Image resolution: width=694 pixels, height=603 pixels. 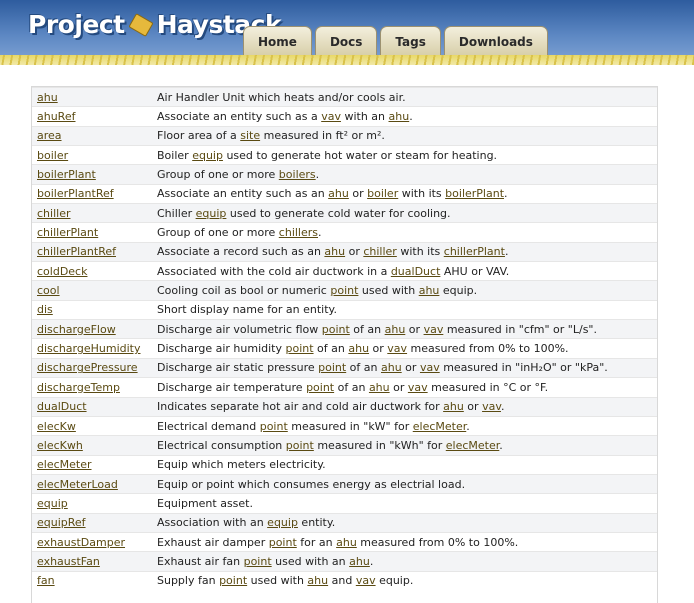 What do you see at coordinates (47, 97) in the screenshot?
I see `tag-link: ahu` at bounding box center [47, 97].